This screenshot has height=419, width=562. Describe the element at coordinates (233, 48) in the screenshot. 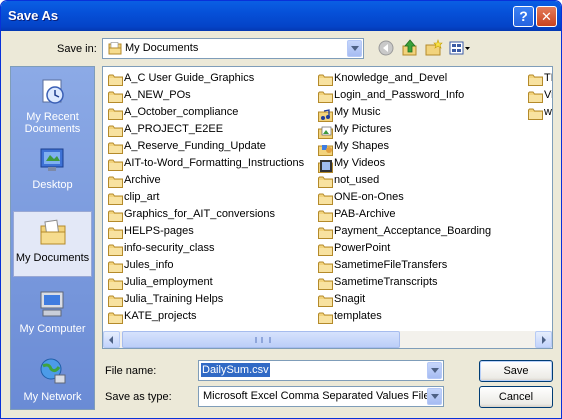

I see `save-in-dropdown: My Documents` at that location.